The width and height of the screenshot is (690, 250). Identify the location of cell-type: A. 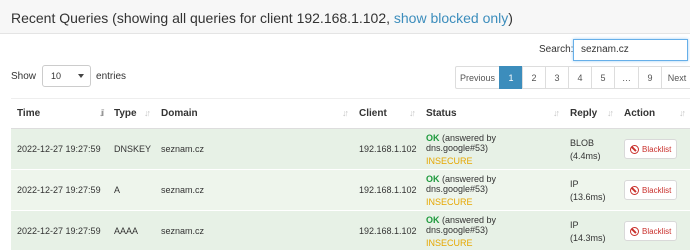
(131, 190).